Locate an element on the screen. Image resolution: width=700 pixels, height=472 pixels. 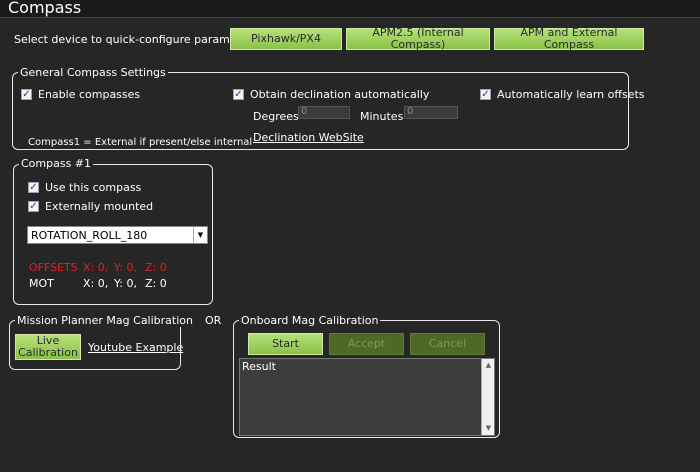
degrees-label: Degrees is located at coordinates (276, 116).